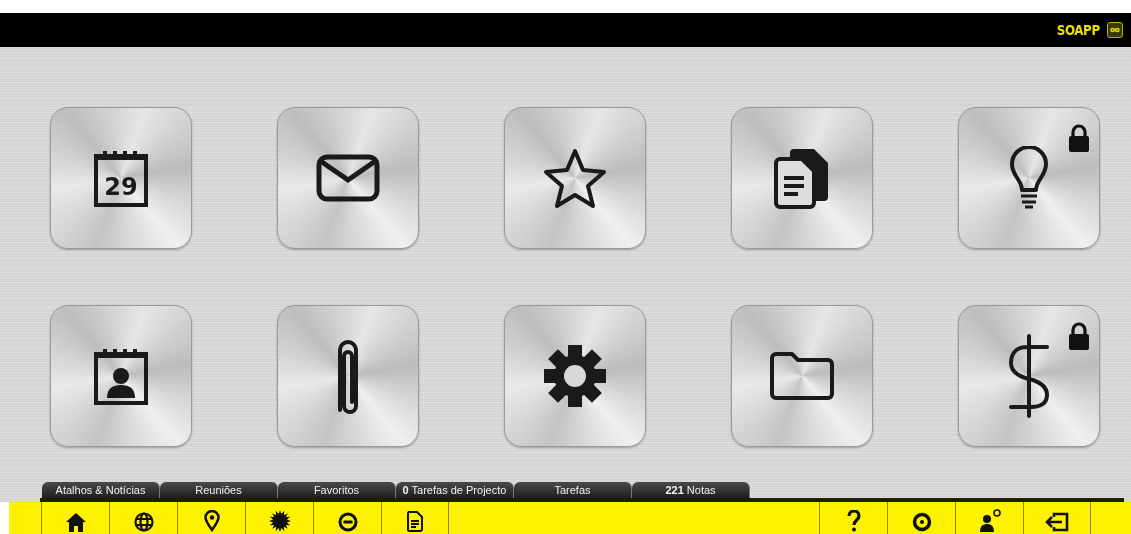  What do you see at coordinates (1057, 522) in the screenshot?
I see `exit-icon` at bounding box center [1057, 522].